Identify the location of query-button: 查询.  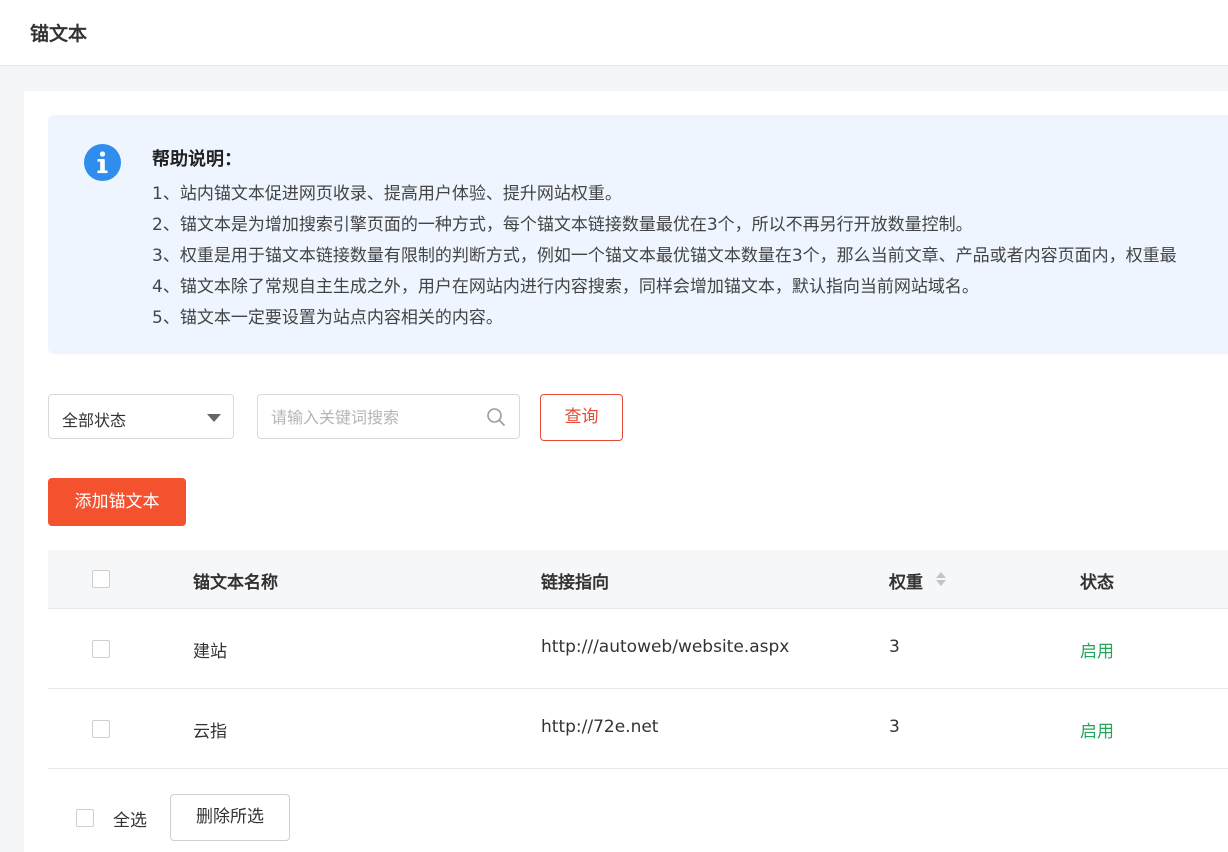
(581, 417).